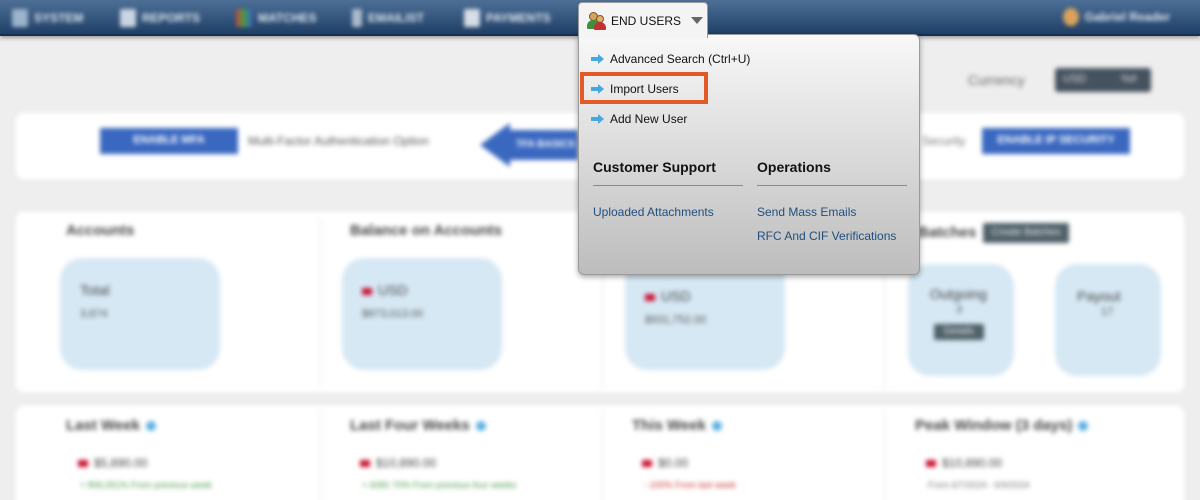 This screenshot has width=1200, height=500. I want to click on tfa-arrow-label: TFA BASICS, so click(543, 145).